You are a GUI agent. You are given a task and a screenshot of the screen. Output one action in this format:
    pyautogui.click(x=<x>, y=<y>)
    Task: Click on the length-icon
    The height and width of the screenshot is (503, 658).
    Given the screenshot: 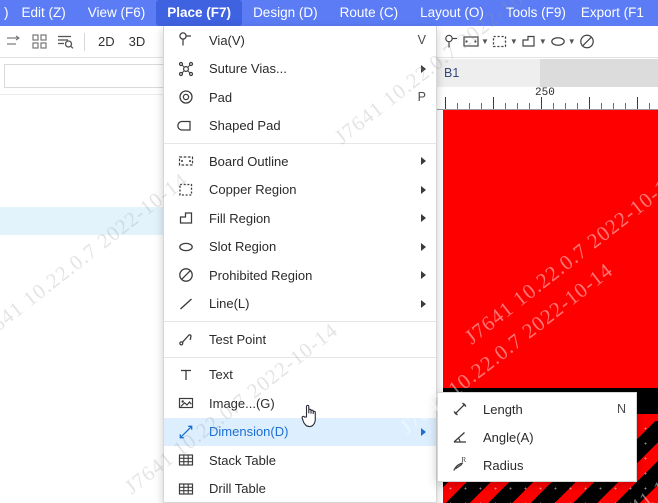 What is the action you would take?
    pyautogui.click(x=460, y=409)
    